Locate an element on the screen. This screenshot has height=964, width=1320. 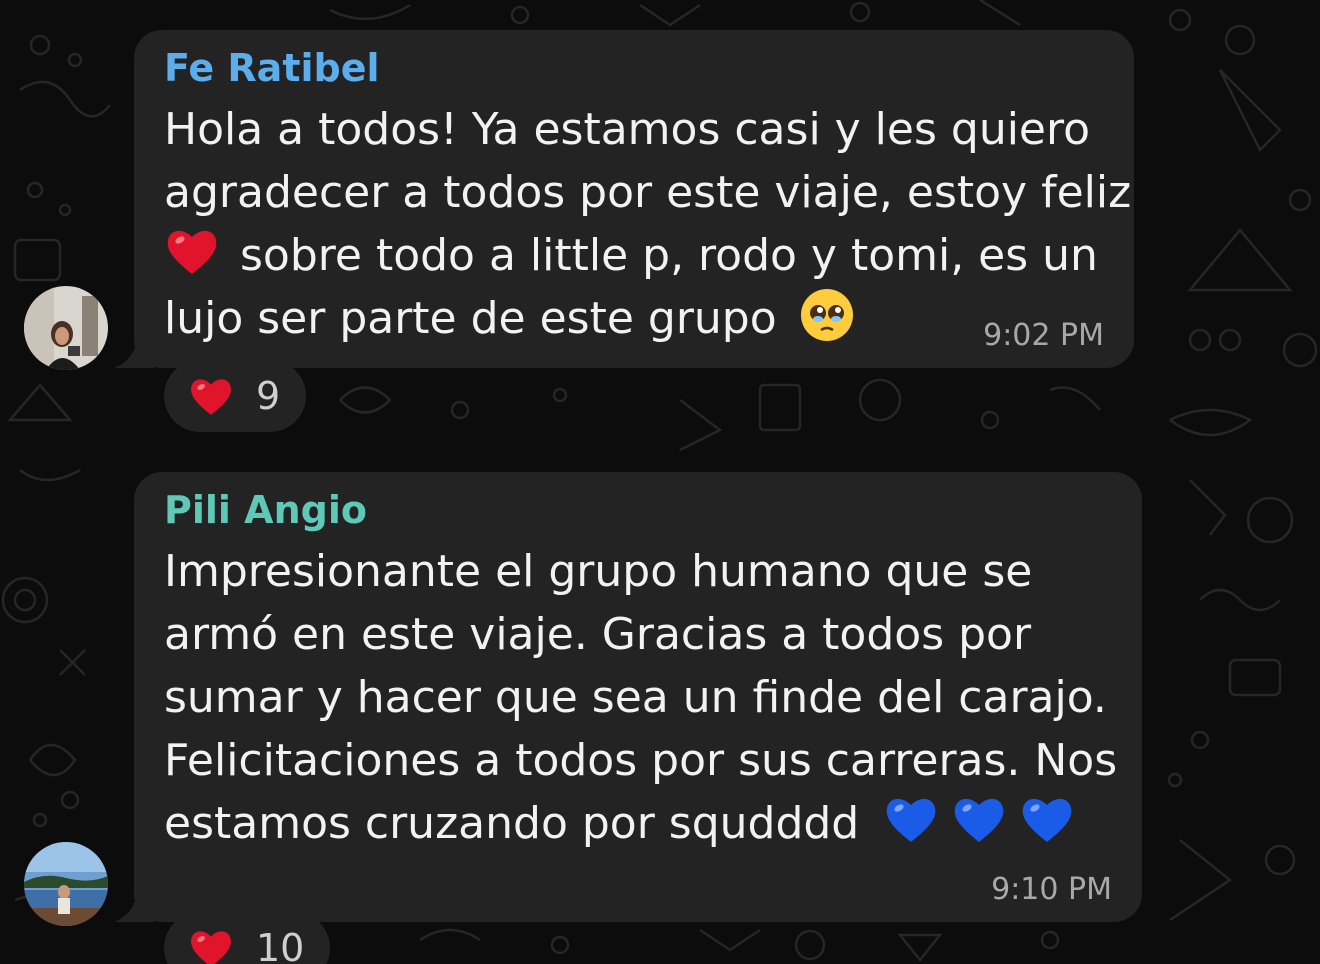
message-timestamp: 9:10 PM is located at coordinates (1051, 889).